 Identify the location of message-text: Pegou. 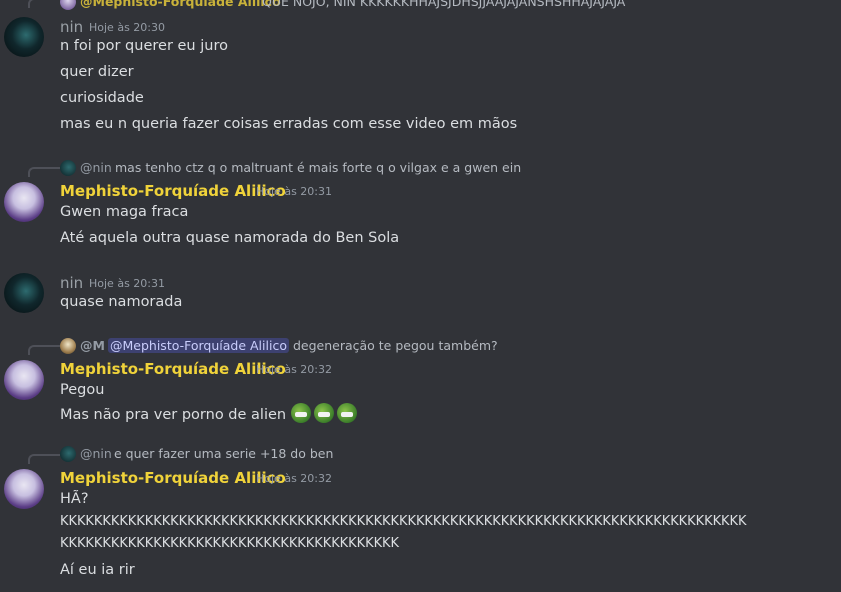
(82, 390).